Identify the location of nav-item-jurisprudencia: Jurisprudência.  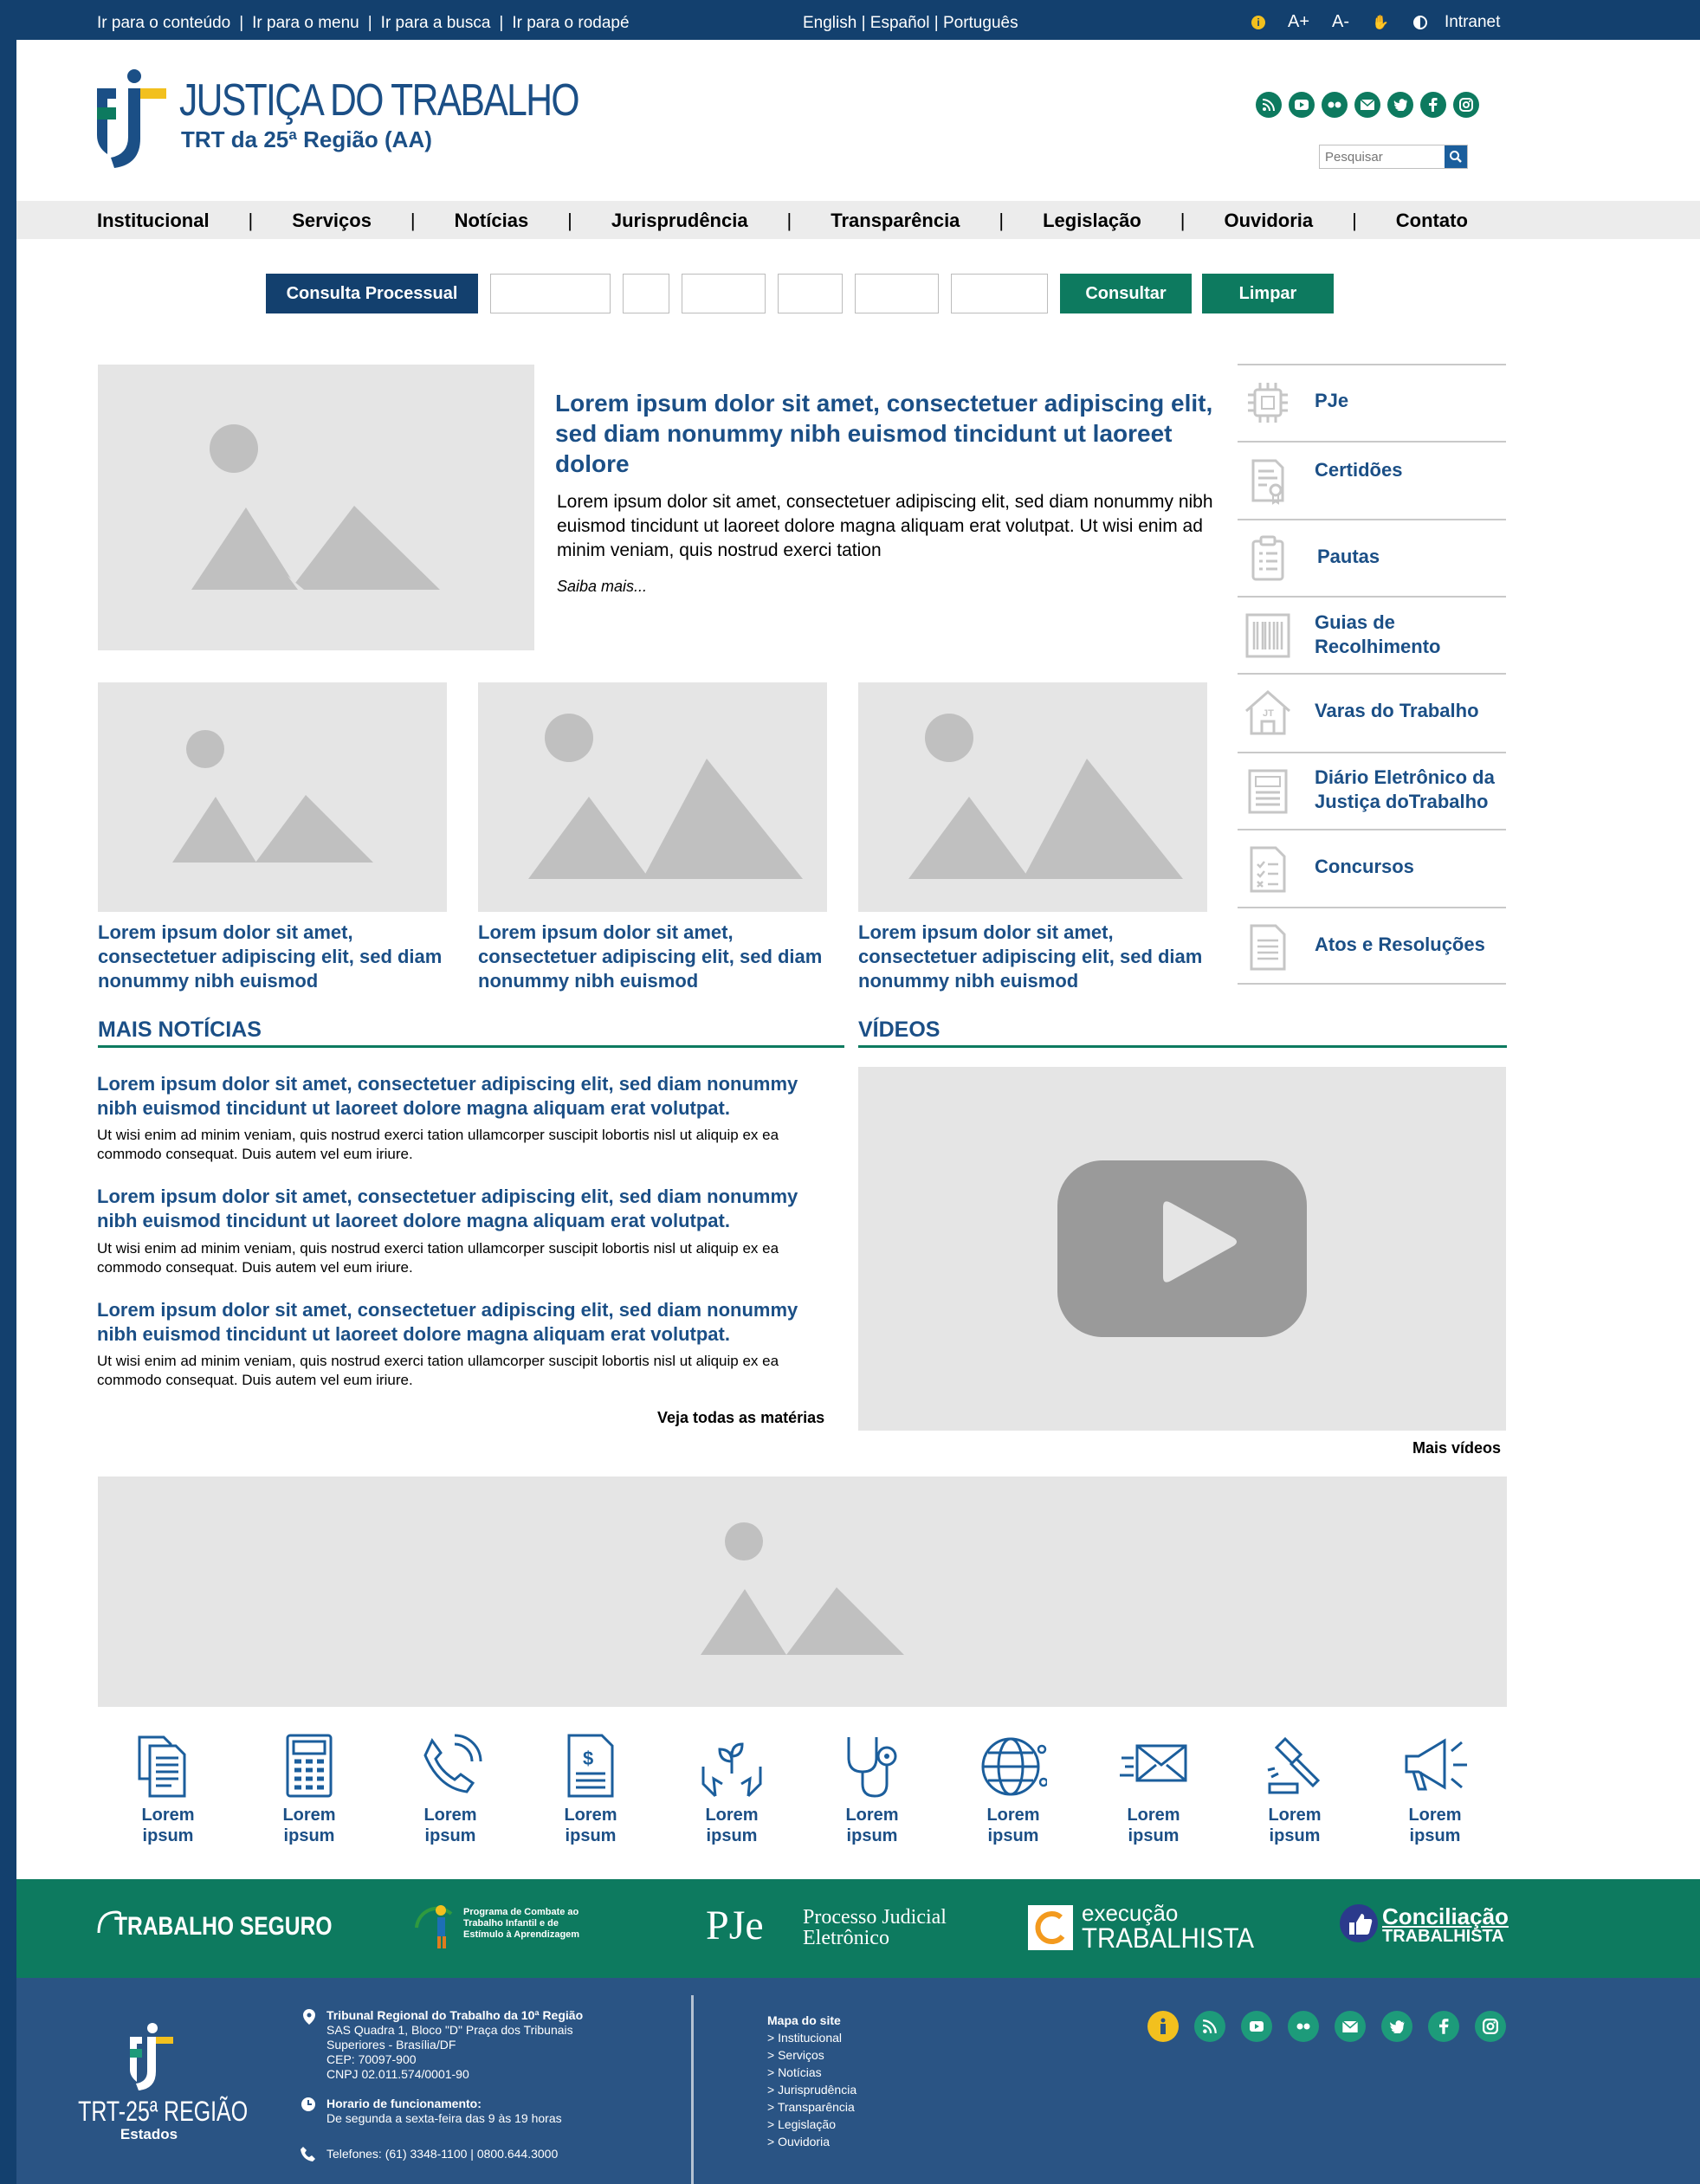
(679, 221).